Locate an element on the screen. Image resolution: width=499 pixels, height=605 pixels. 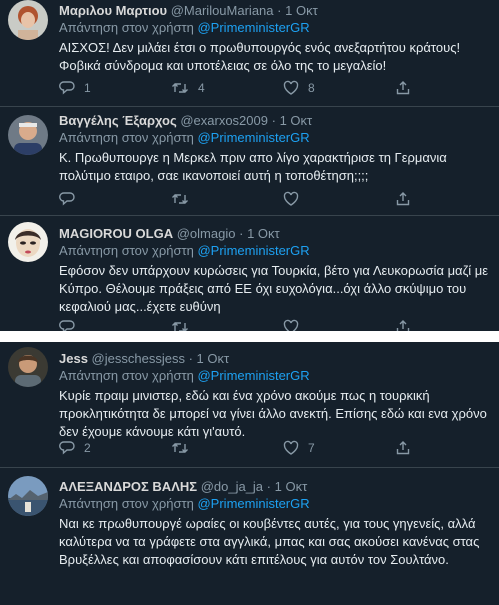
tweet-header: Βαγγέλης Έξαρχος @exarxos2009 · 1 Οκτ is located at coordinates (276, 120).